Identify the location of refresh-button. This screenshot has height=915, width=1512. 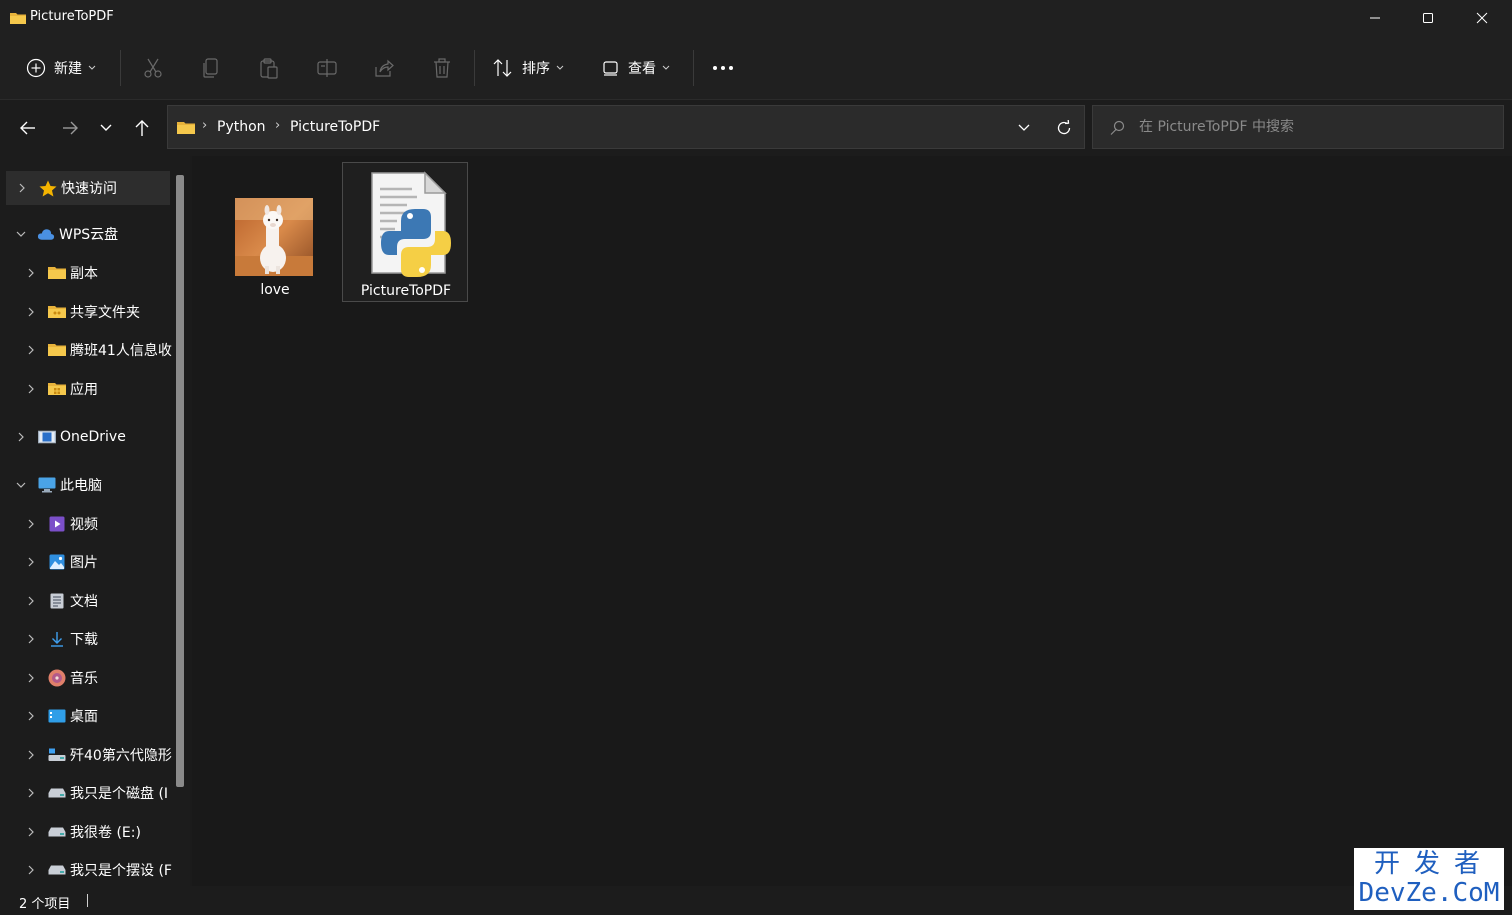
(1064, 128).